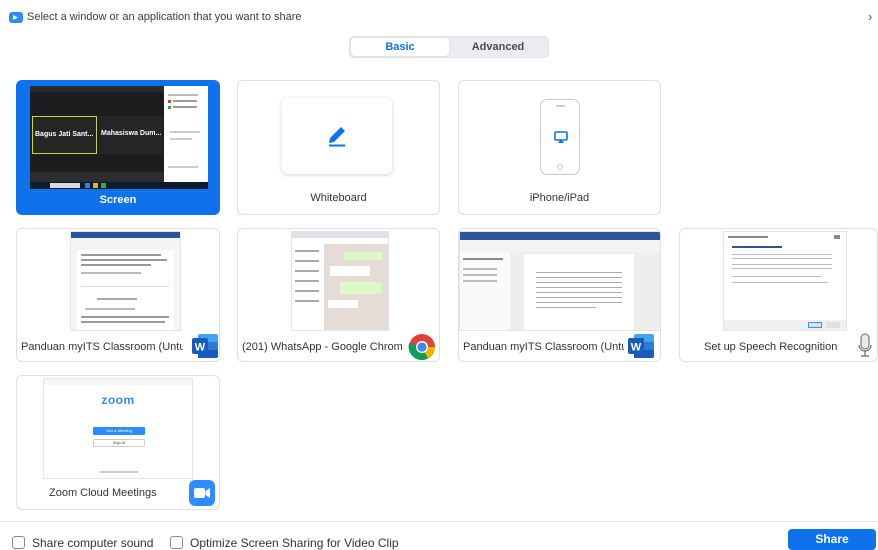 Image resolution: width=878 pixels, height=550 pixels. I want to click on close-icon: ›, so click(870, 16).